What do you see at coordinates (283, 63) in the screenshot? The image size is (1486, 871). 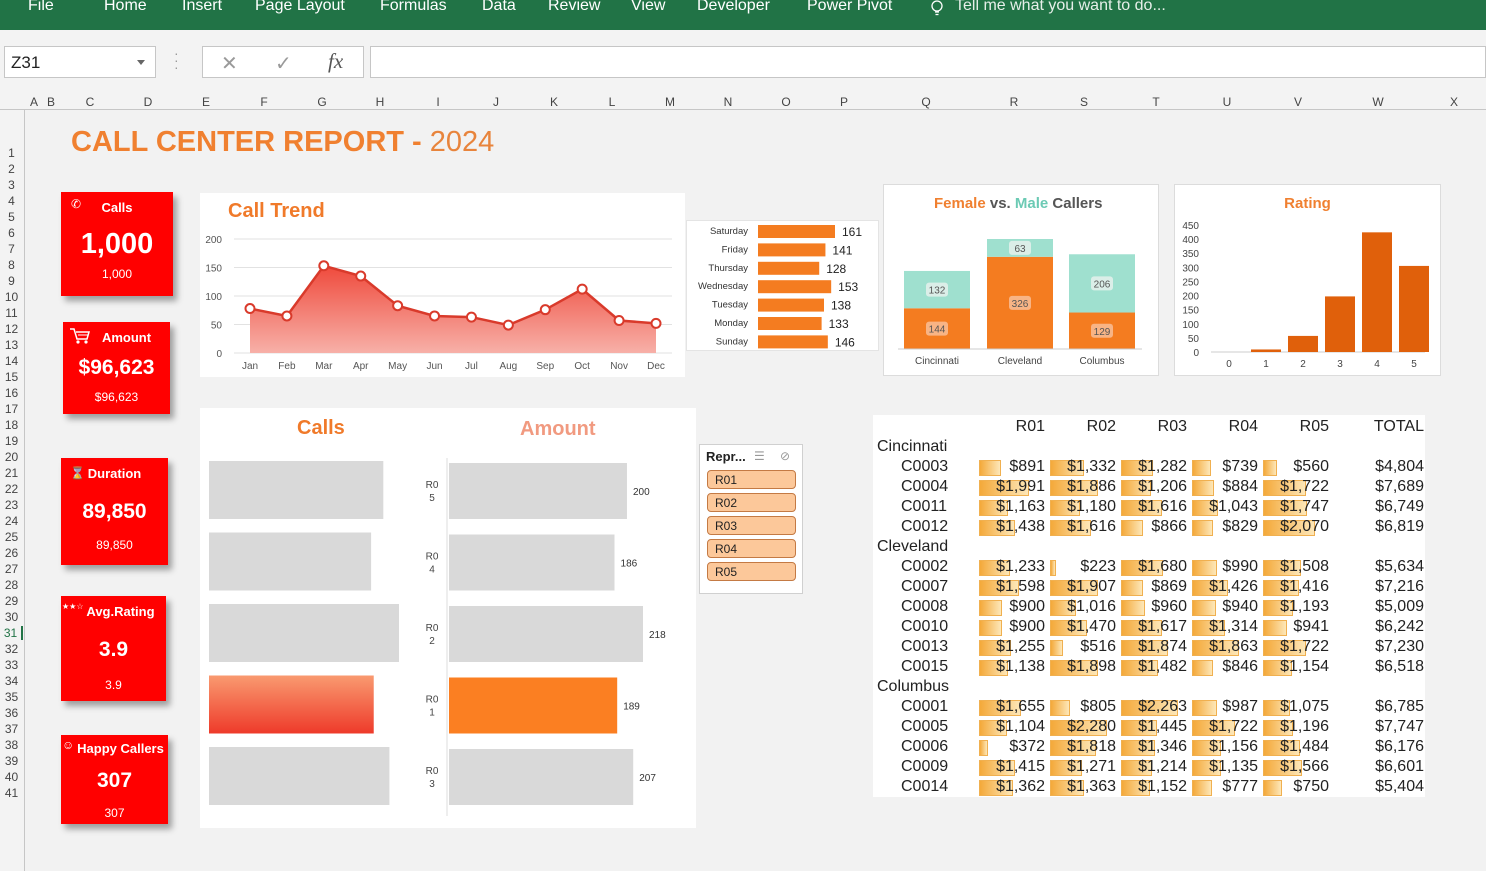 I see `enter-icon: ✓` at bounding box center [283, 63].